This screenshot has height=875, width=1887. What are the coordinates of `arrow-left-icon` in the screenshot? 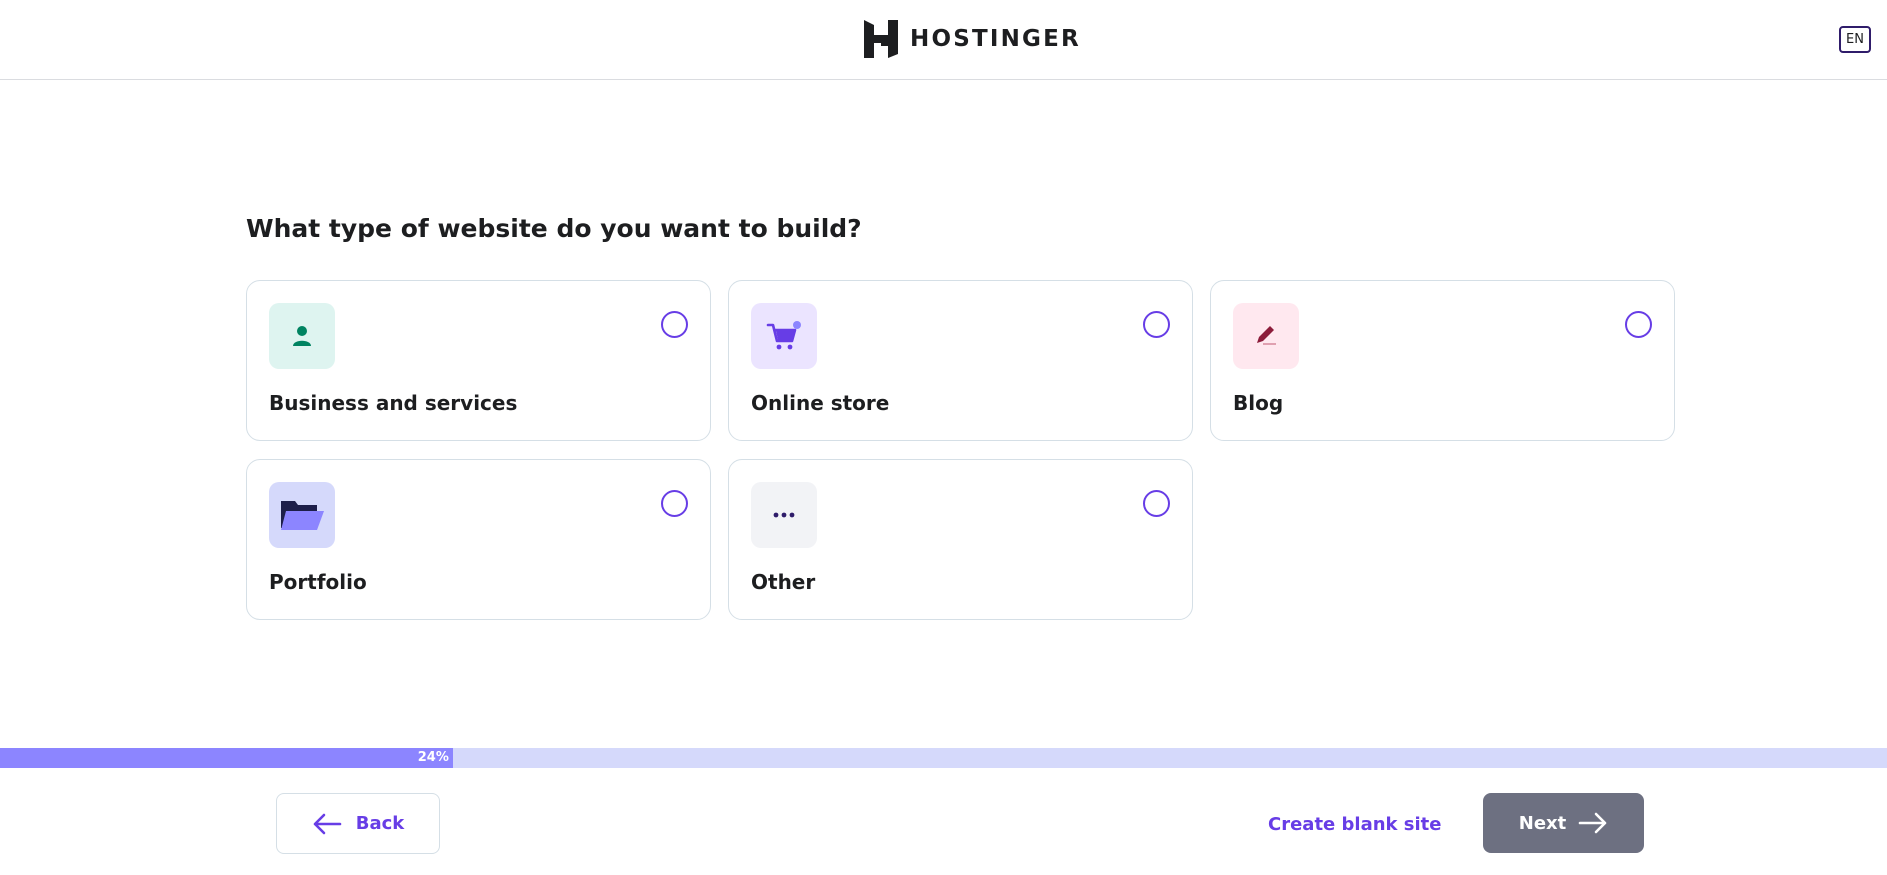 It's located at (327, 823).